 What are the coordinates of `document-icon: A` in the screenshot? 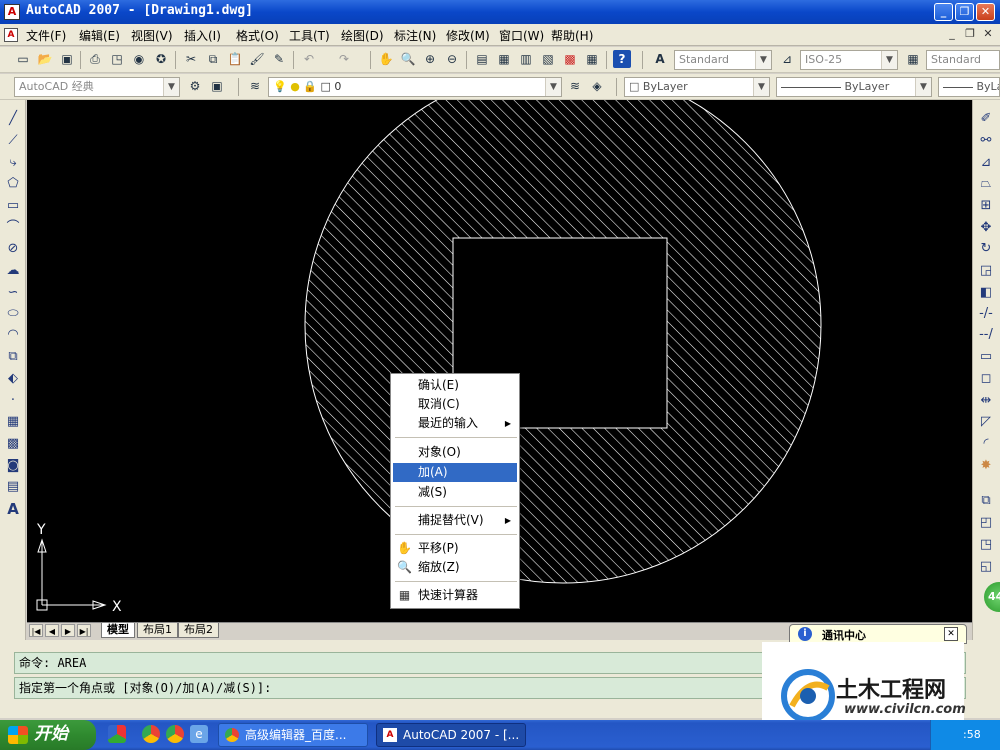 It's located at (11, 35).